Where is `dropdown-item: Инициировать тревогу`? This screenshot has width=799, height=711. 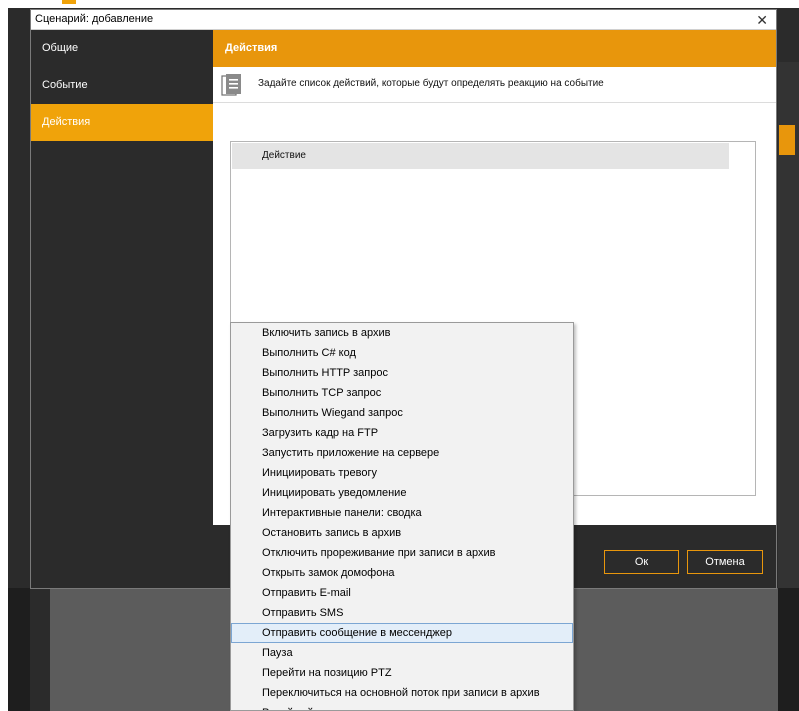 dropdown-item: Инициировать тревогу is located at coordinates (402, 473).